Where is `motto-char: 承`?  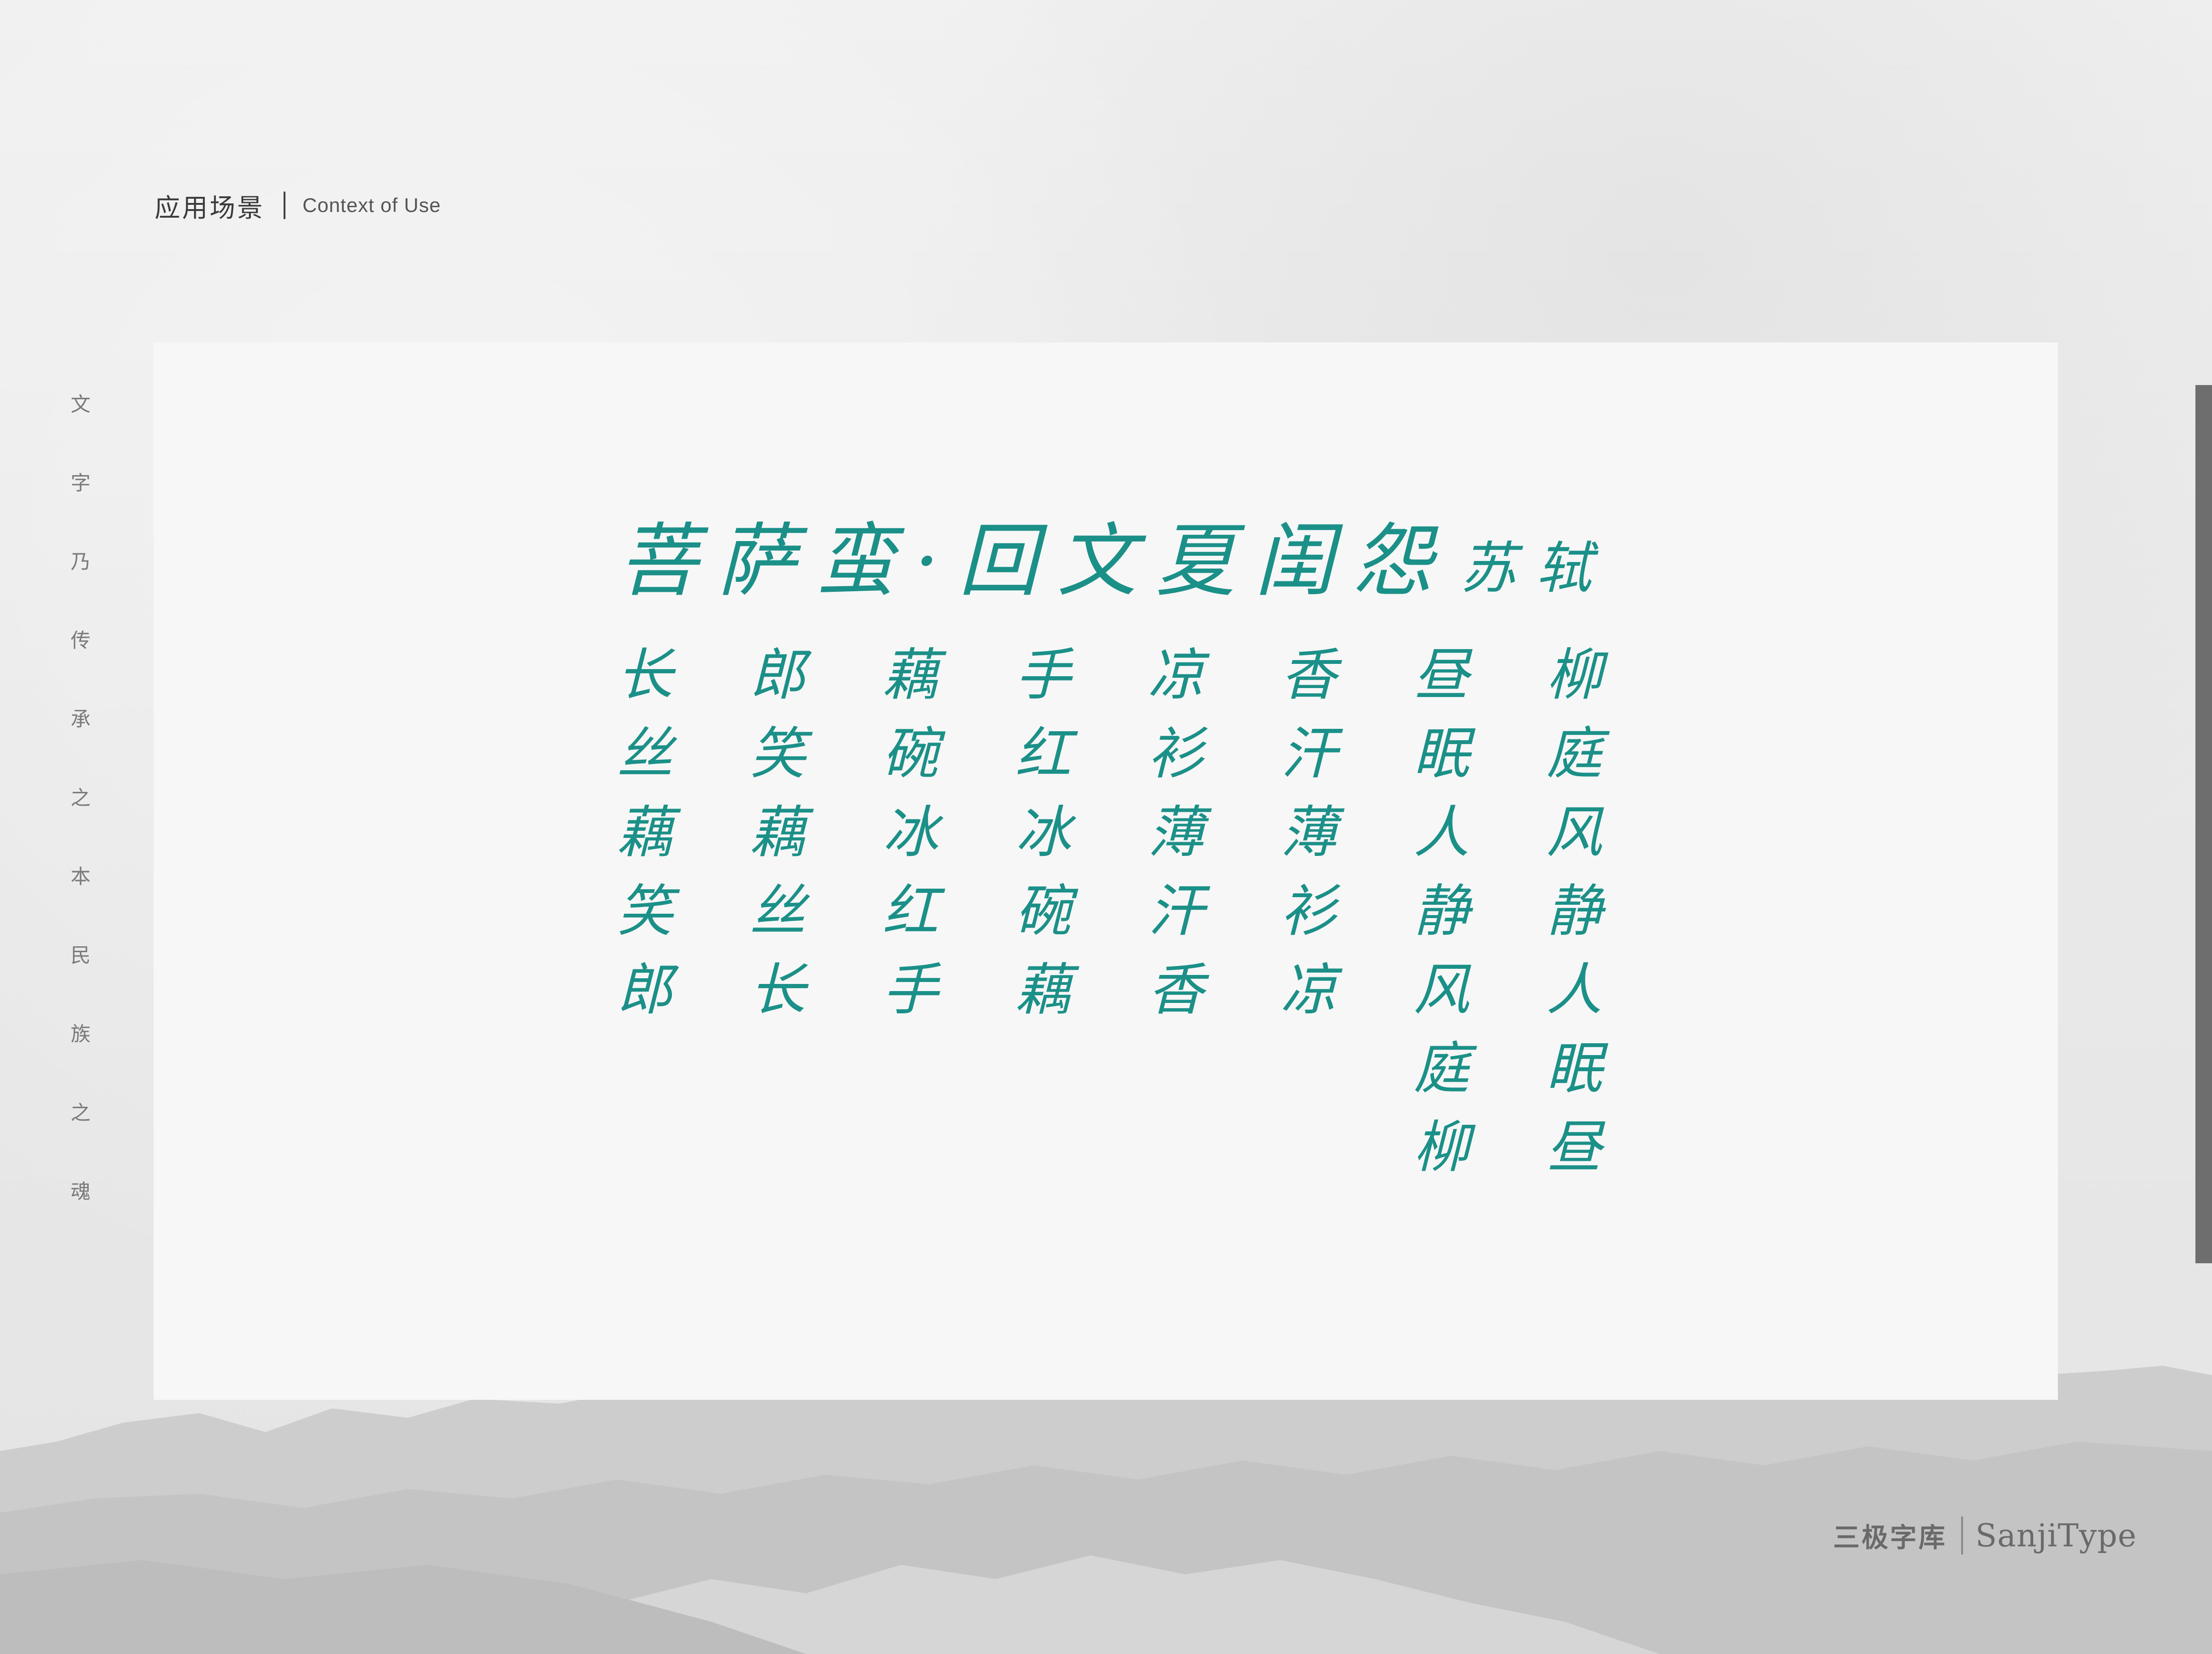
motto-char: 承 is located at coordinates (80, 719).